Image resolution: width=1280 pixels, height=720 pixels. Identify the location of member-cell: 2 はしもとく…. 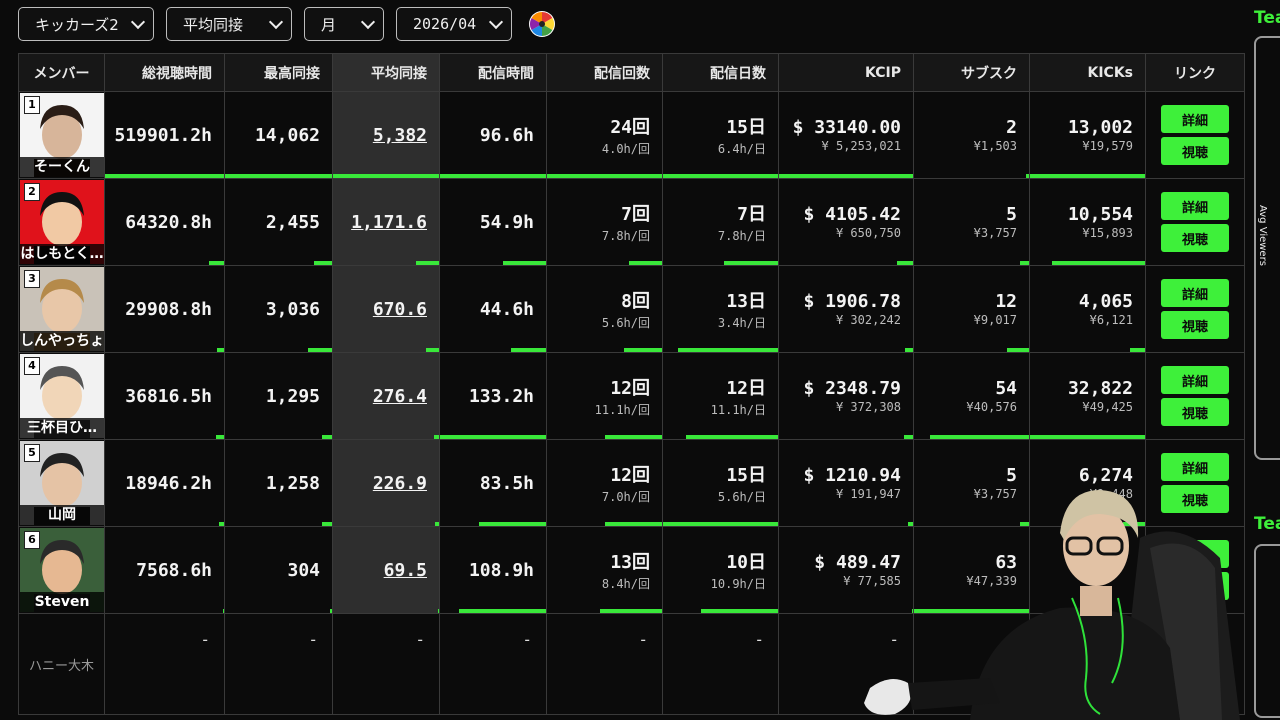
(61, 222).